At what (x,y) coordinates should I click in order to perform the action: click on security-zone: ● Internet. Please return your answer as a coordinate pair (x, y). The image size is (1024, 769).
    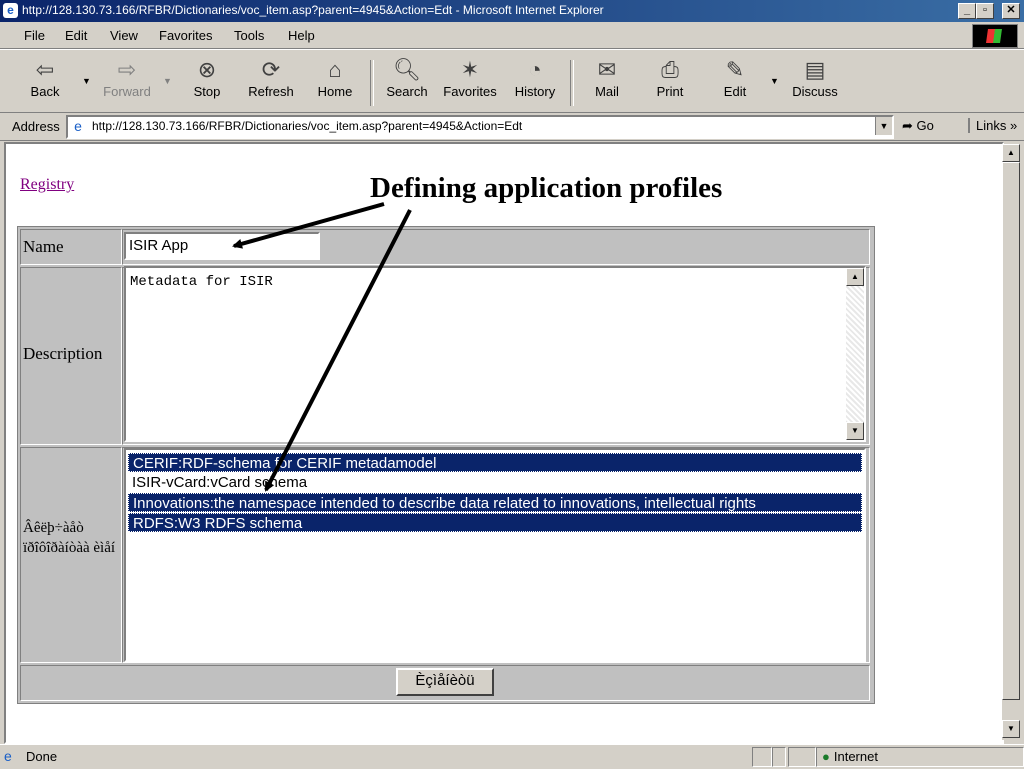
    Looking at the image, I should click on (850, 756).